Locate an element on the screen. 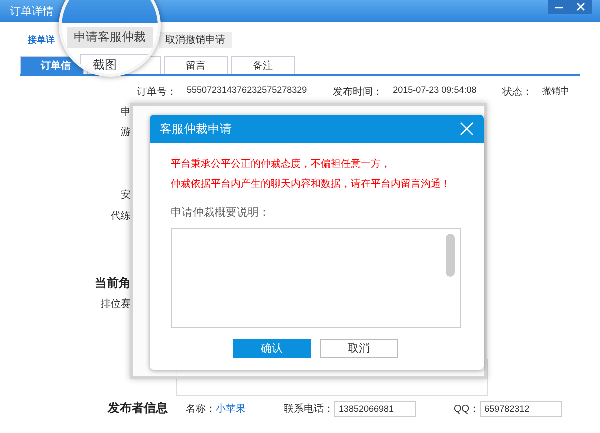 The height and width of the screenshot is (433, 600). field-label: 游 is located at coordinates (126, 133).